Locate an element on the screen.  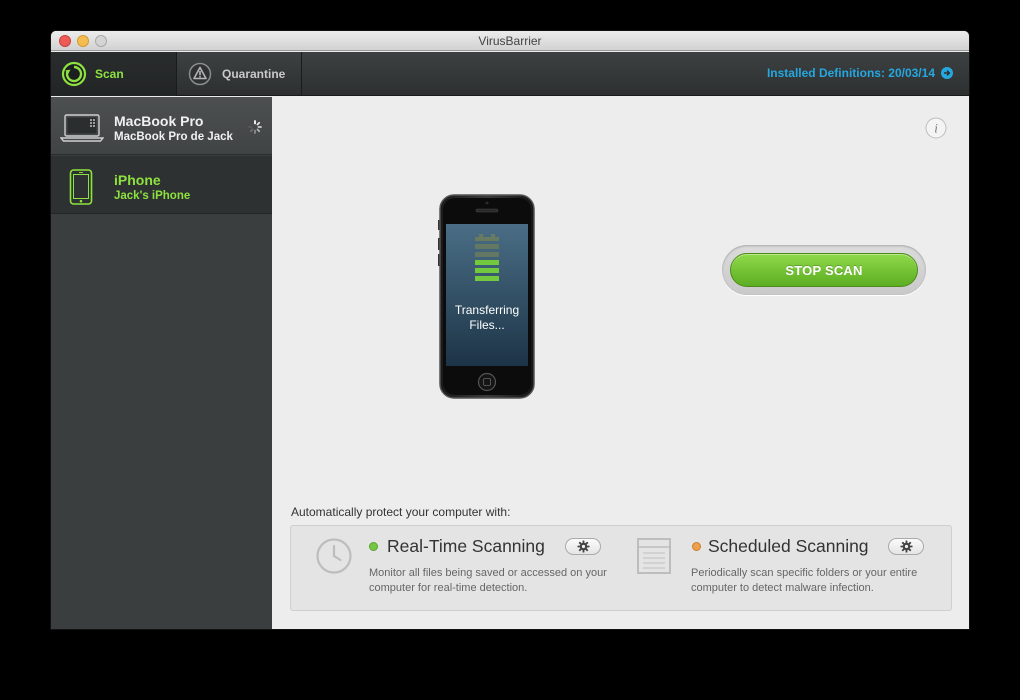
feature-title: Real-Time Scanning is located at coordinates (466, 546).